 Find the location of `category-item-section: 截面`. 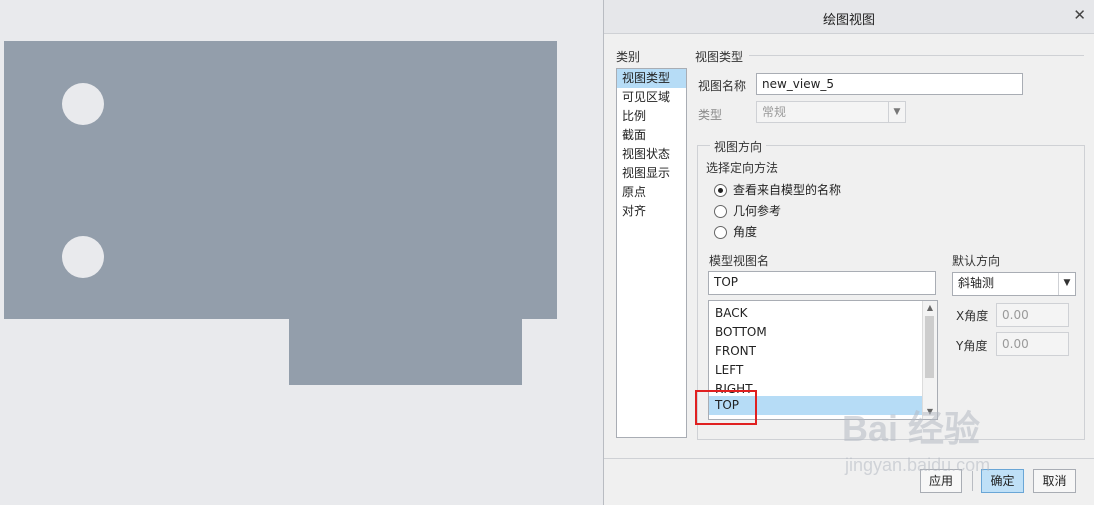

category-item-section: 截面 is located at coordinates (651, 135).